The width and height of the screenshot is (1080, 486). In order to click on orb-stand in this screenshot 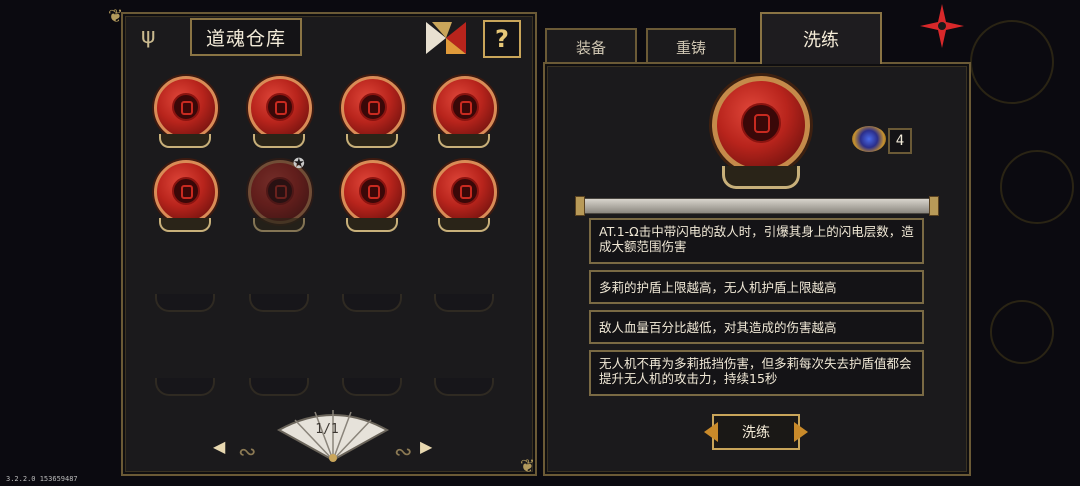, I will do `click(761, 177)`.